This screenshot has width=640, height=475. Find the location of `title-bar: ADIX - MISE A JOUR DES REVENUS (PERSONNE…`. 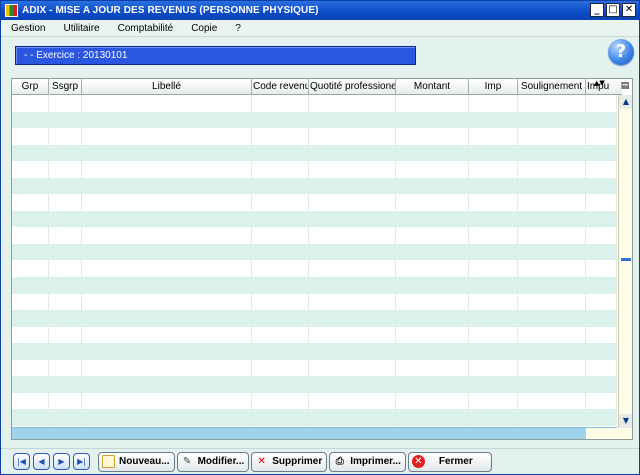

title-bar: ADIX - MISE A JOUR DES REVENUS (PERSONNE… is located at coordinates (320, 10).